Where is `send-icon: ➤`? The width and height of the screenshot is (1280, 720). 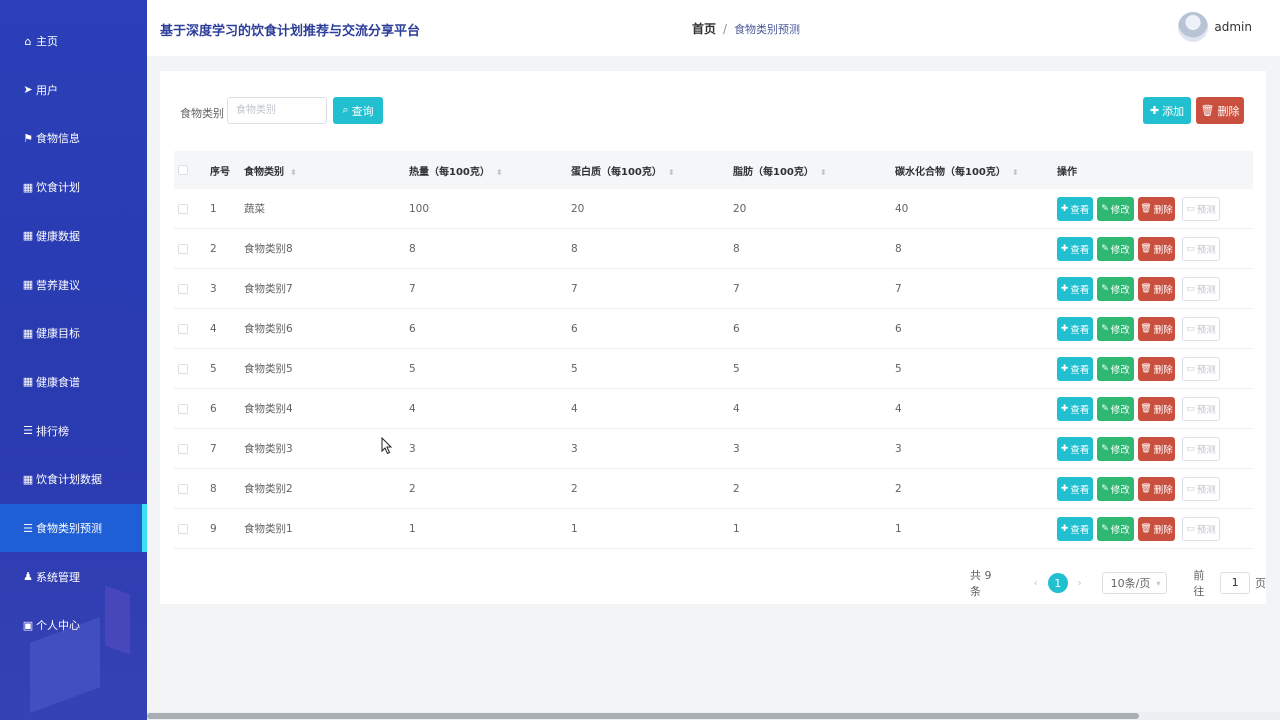 send-icon: ➤ is located at coordinates (28, 90).